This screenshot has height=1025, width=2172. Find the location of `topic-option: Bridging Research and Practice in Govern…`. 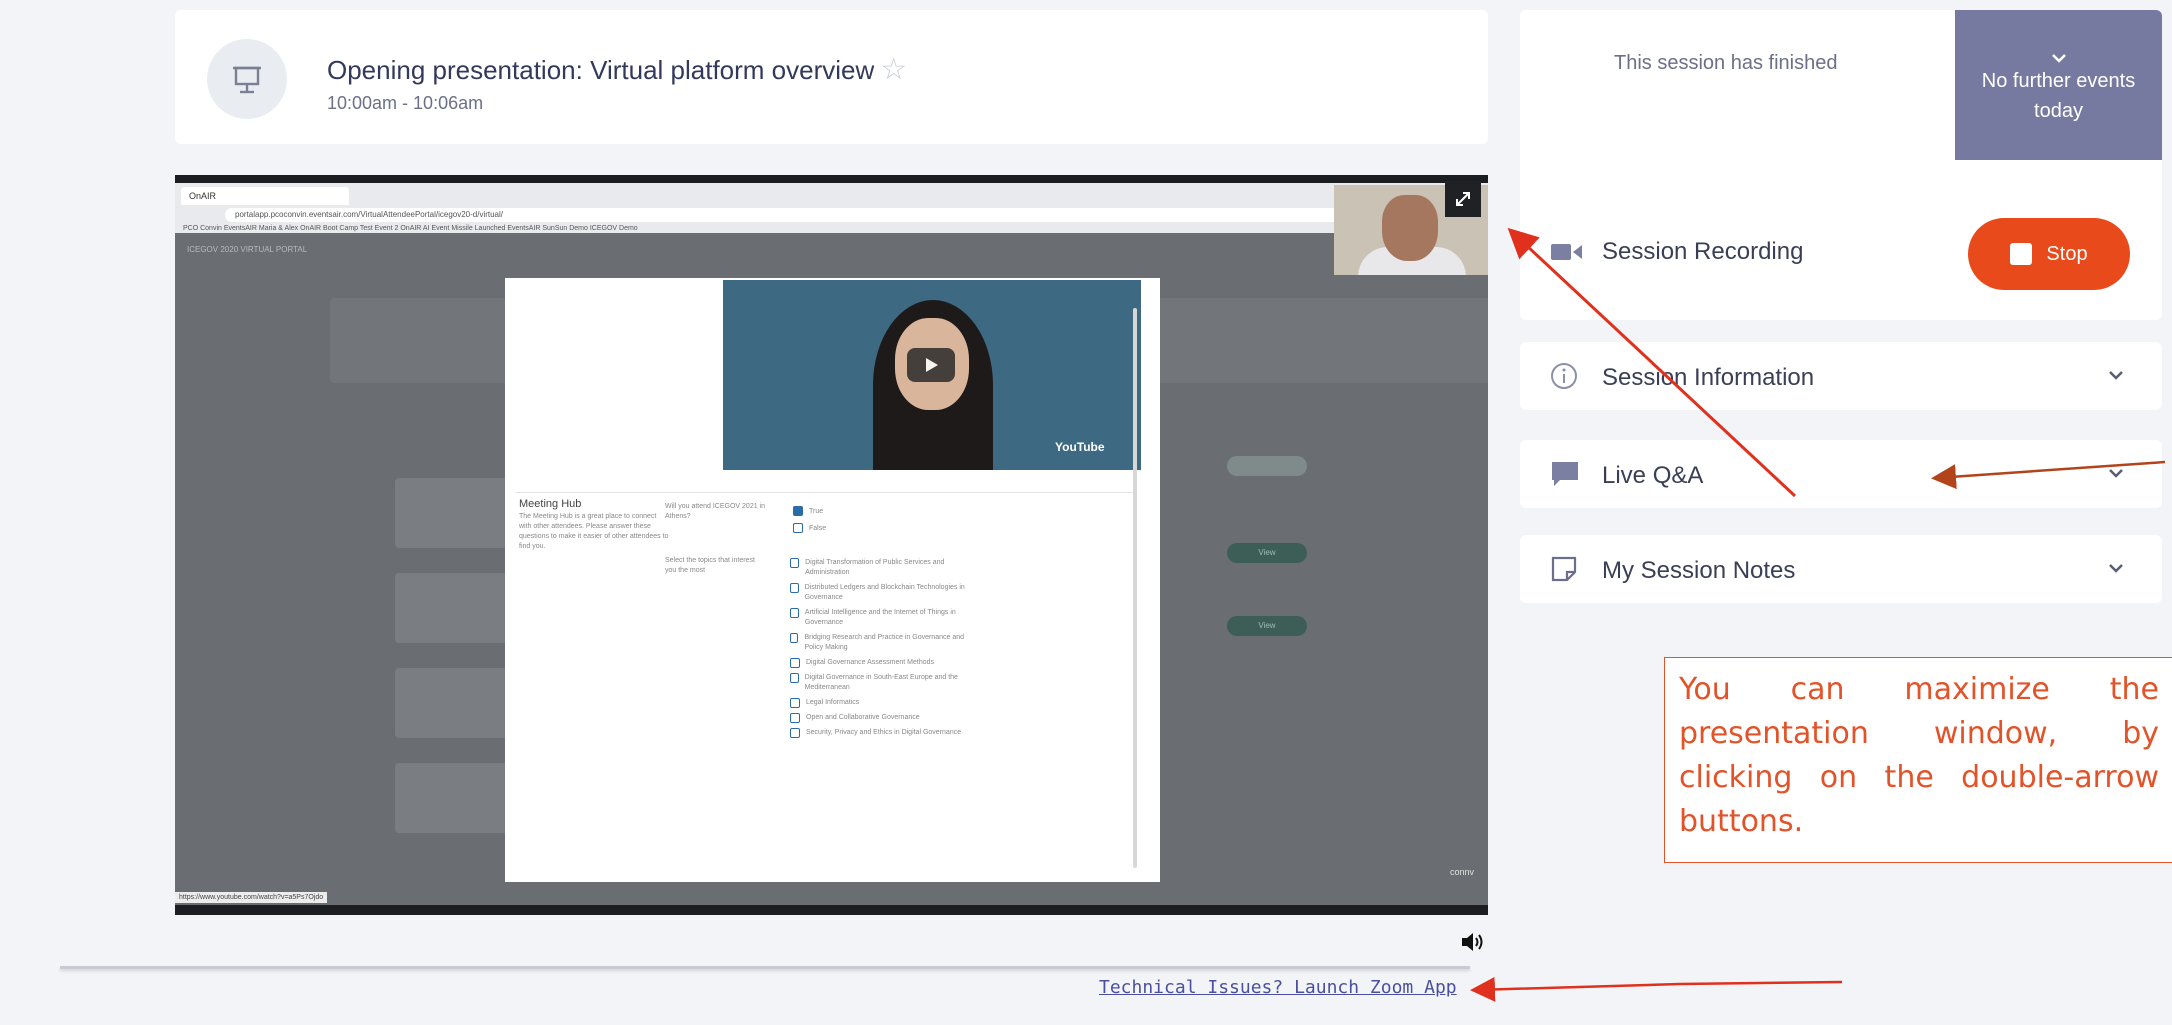

topic-option: Bridging Research and Practice in Govern… is located at coordinates (880, 643).